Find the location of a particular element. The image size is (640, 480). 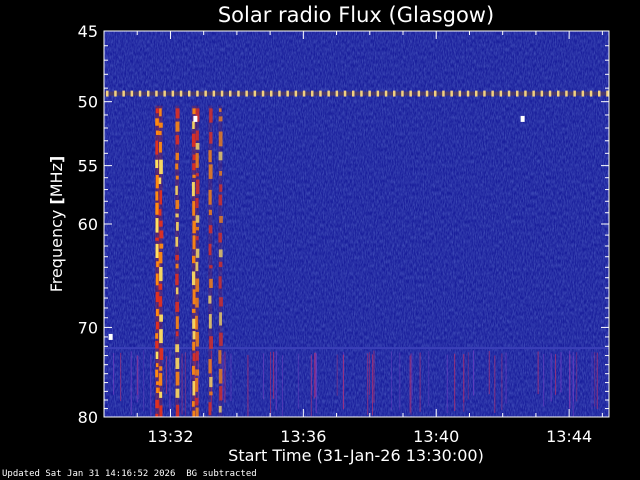

y-tick-label: 50 is located at coordinates (88, 102).